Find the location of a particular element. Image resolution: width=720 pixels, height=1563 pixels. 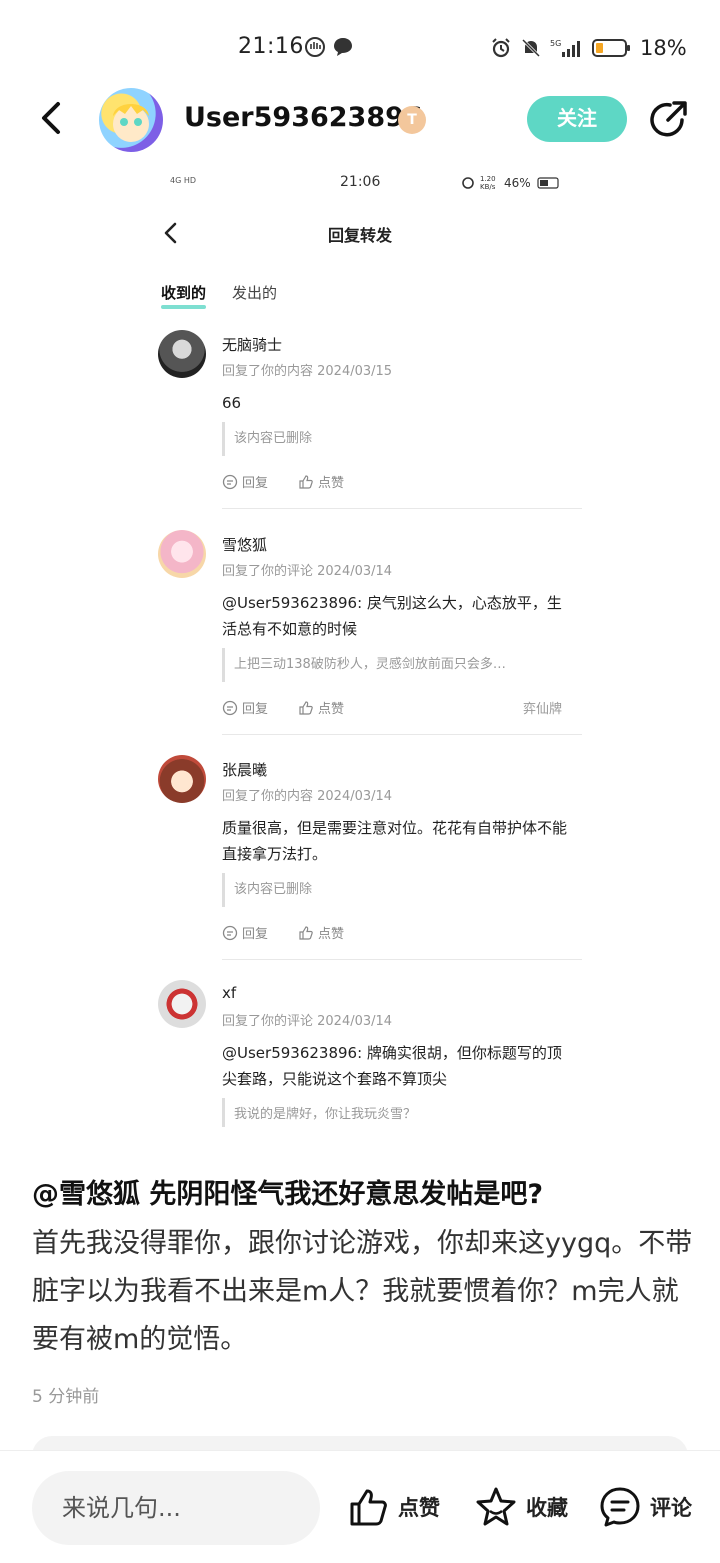

embedded-reply-item: 无脑骑士 回复了你的内容 2024/03/15 66 该内容已删除 回复 点赞 is located at coordinates (370, 420).